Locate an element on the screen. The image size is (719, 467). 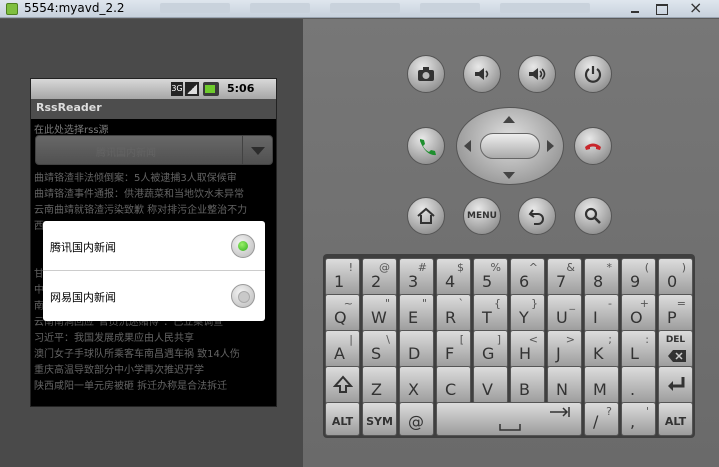
search-icon is located at coordinates (592, 215).